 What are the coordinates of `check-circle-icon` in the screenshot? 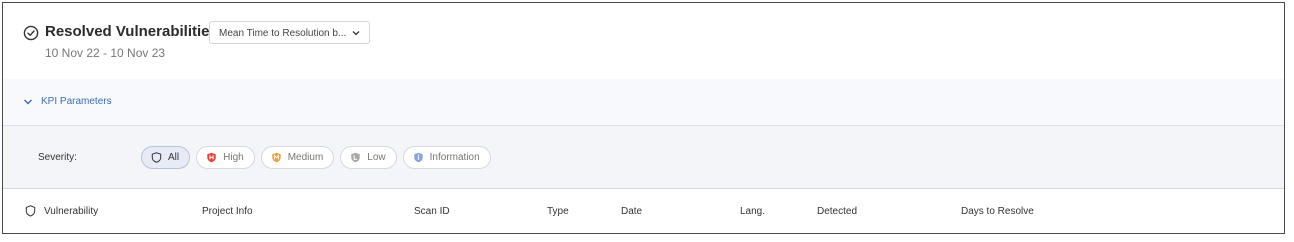 It's located at (31, 33).